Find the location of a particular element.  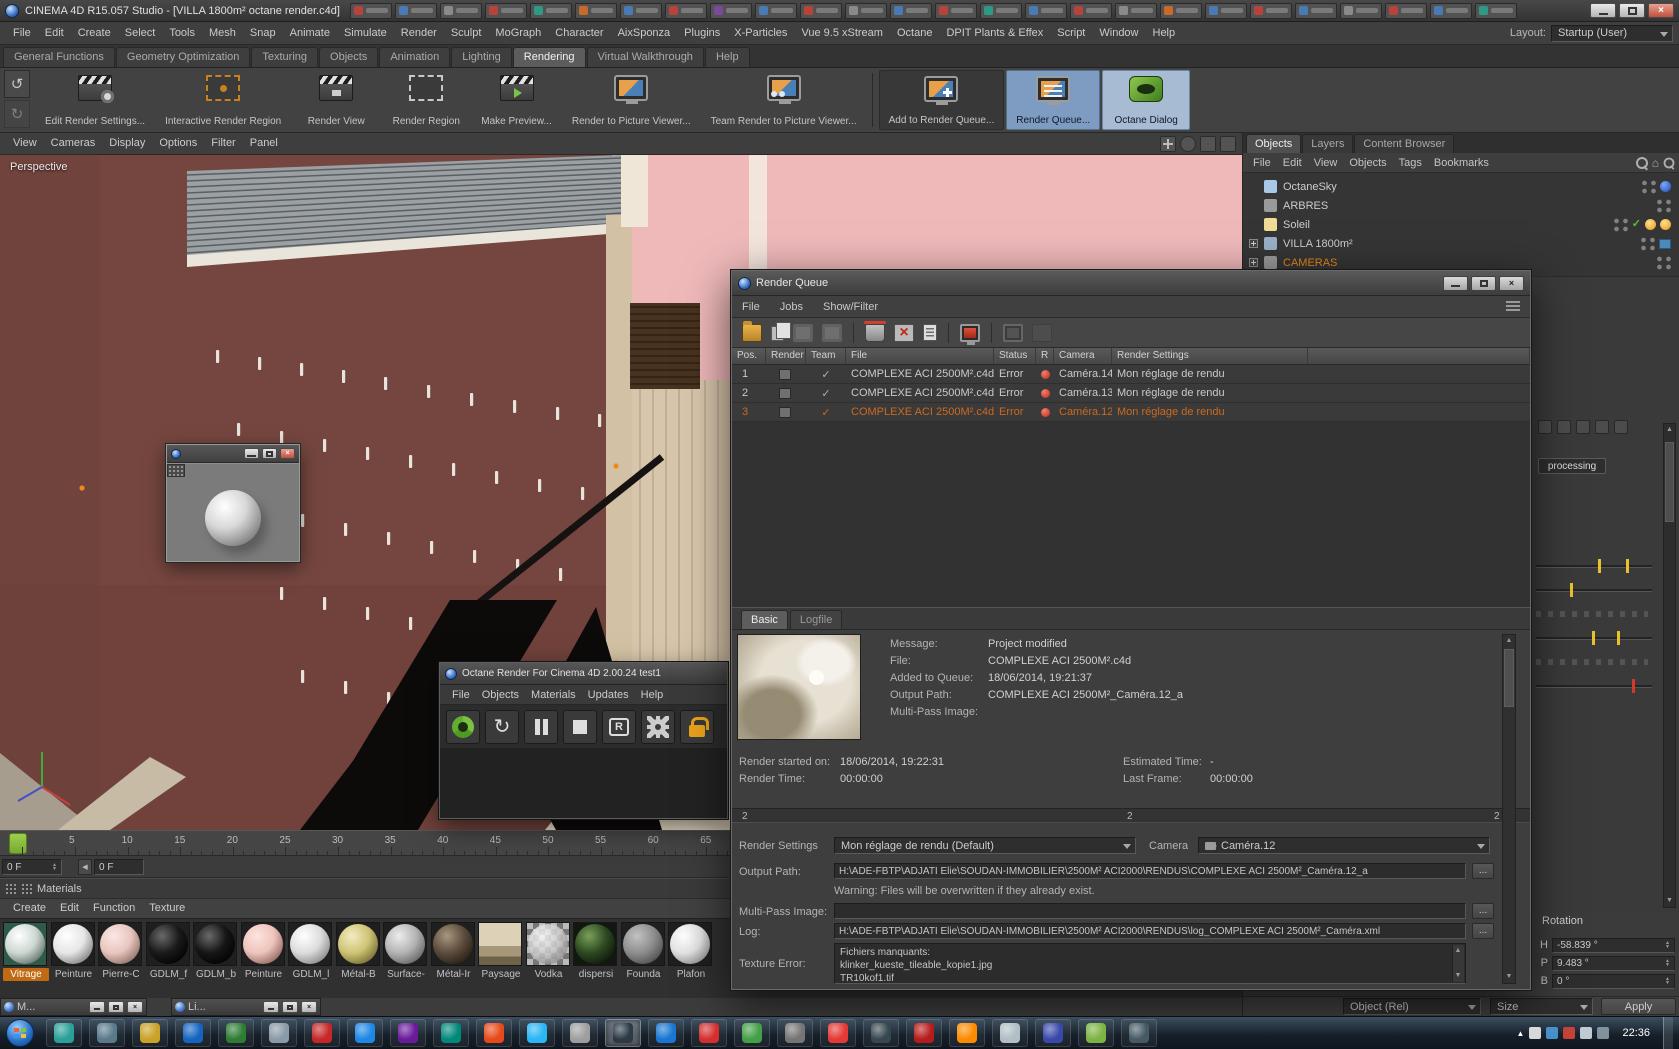

team-render-machines-icon is located at coordinates (803, 332).